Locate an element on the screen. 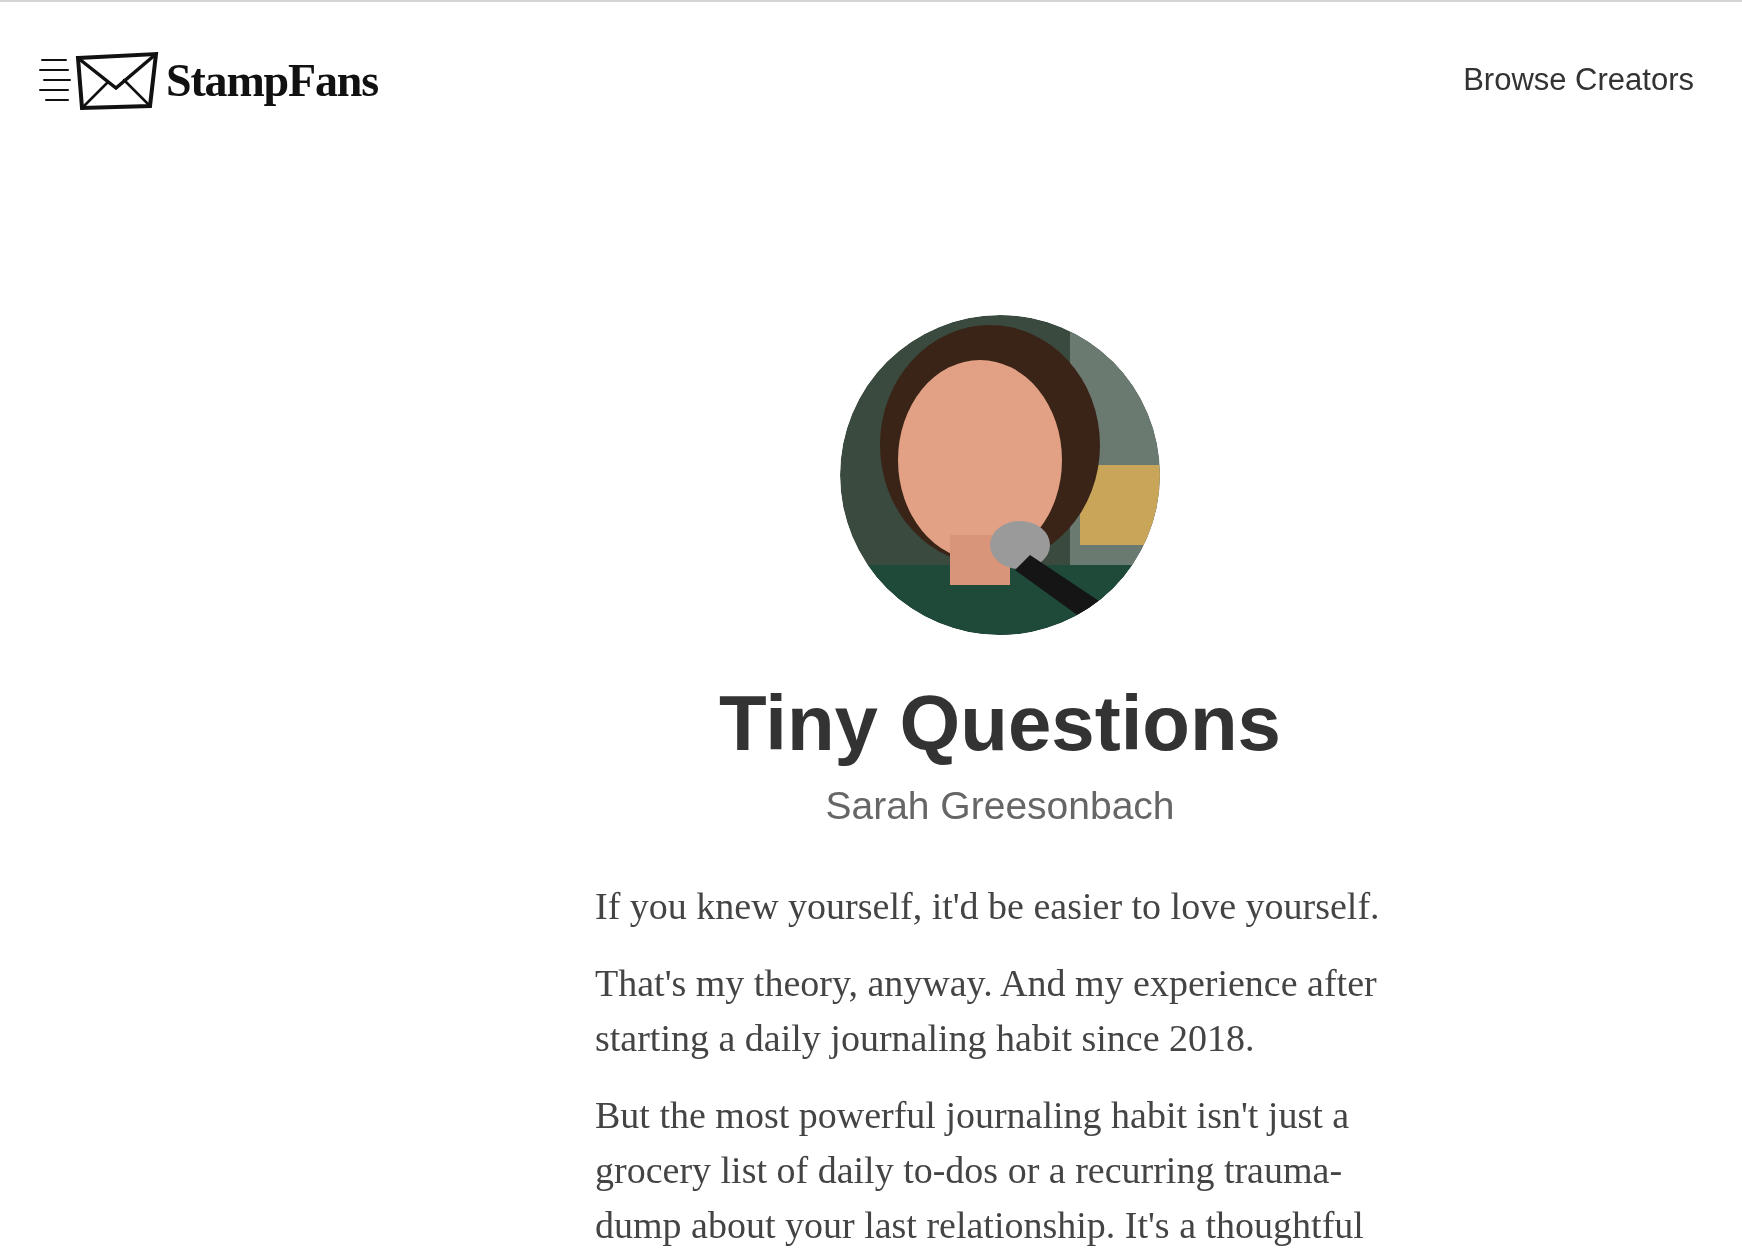 This screenshot has height=1256, width=1742. description-paragraph: But the most powerful journaling habit isn't just a grocery list of daily to-dos or a recurring trauma-dump about your last relationship. It's a thoughtful is located at coordinates (980, 1170).